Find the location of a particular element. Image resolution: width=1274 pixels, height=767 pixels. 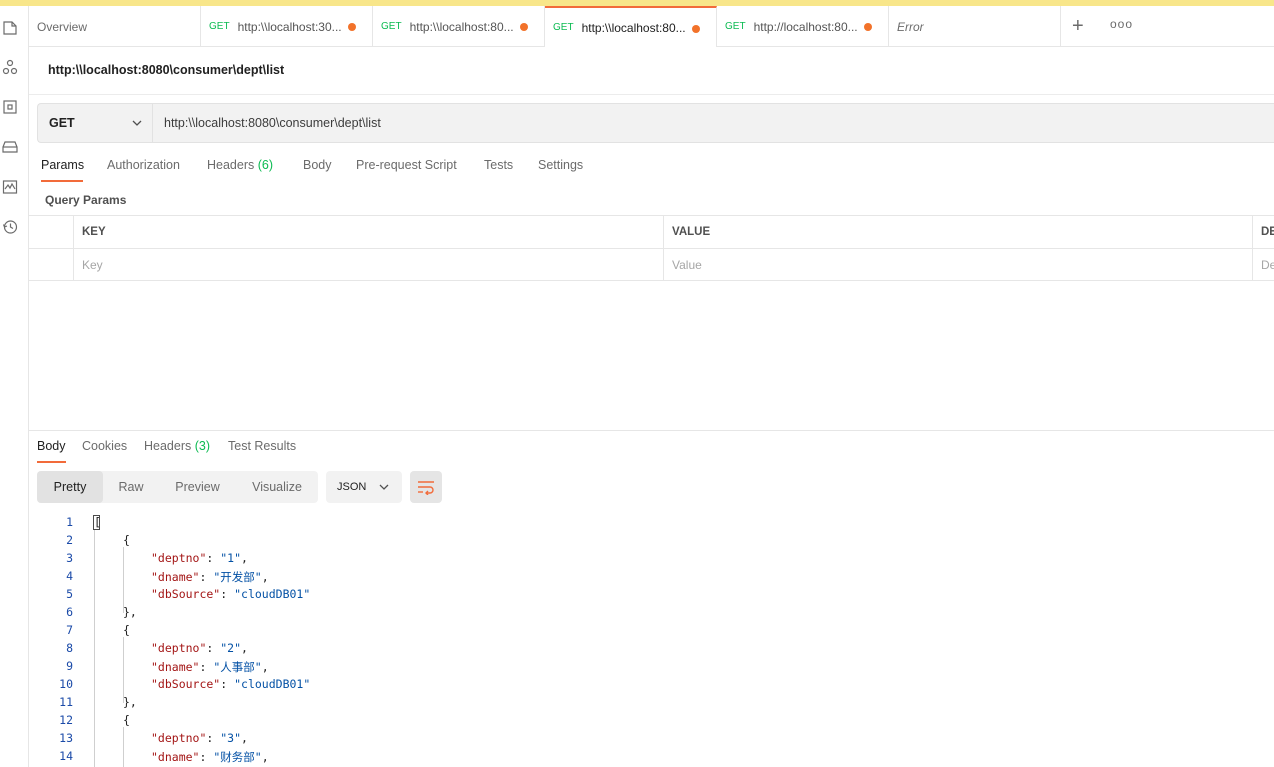

tab-label: Overview is located at coordinates (62, 26).